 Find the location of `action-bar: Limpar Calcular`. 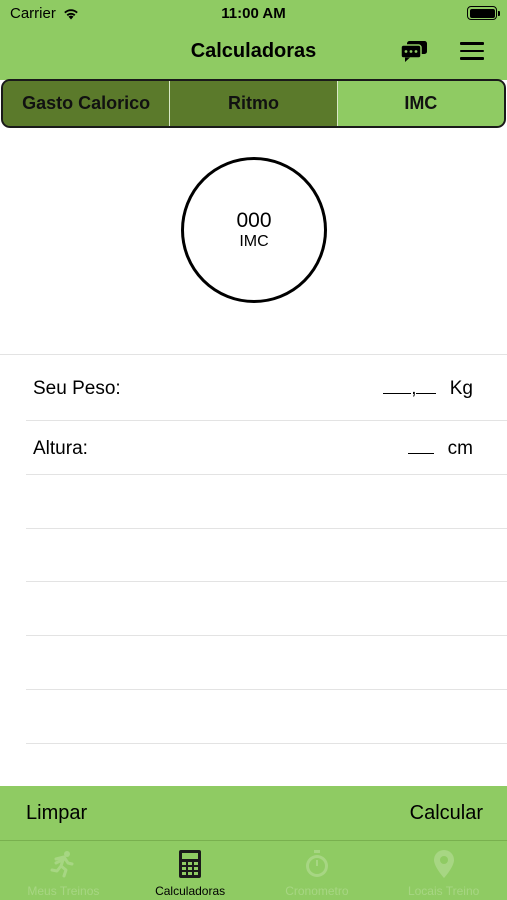

action-bar: Limpar Calcular is located at coordinates (253, 813).